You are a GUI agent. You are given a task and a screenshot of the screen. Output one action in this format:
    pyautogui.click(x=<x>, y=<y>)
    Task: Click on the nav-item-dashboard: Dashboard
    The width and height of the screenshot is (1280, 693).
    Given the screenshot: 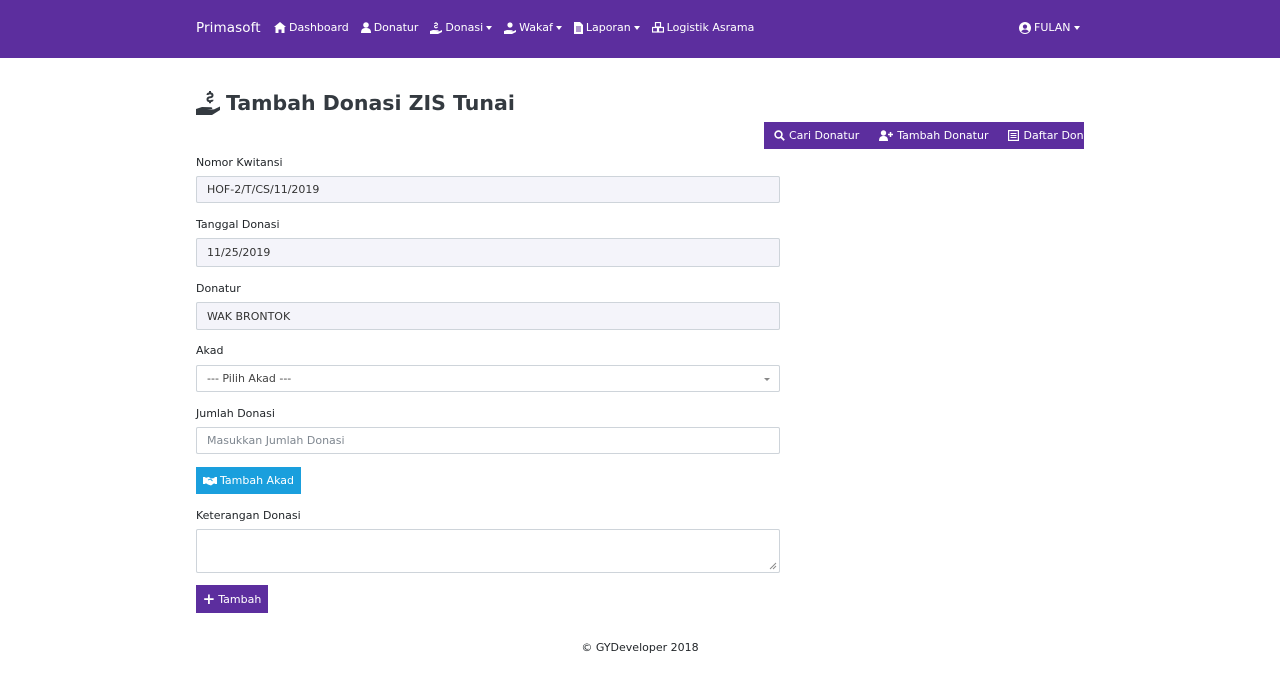 What is the action you would take?
    pyautogui.click(x=311, y=27)
    